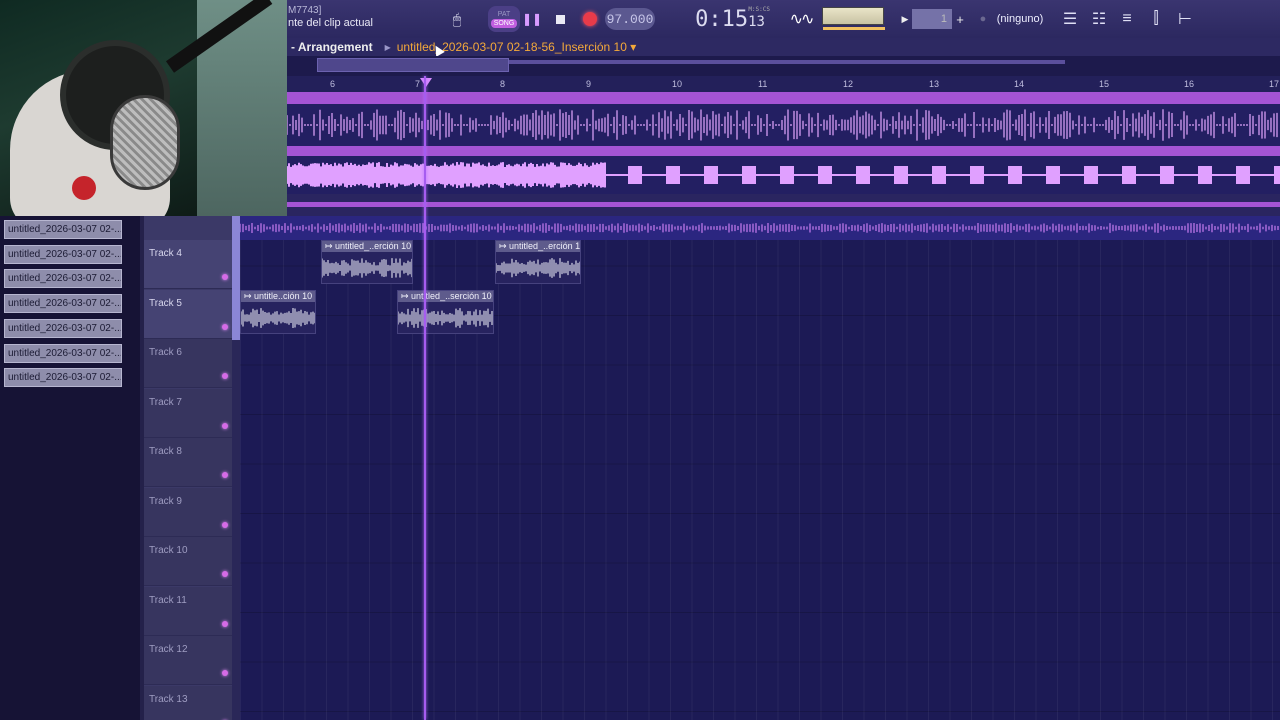 The width and height of the screenshot is (1280, 720). I want to click on ruler-tick: 15, so click(1104, 84).